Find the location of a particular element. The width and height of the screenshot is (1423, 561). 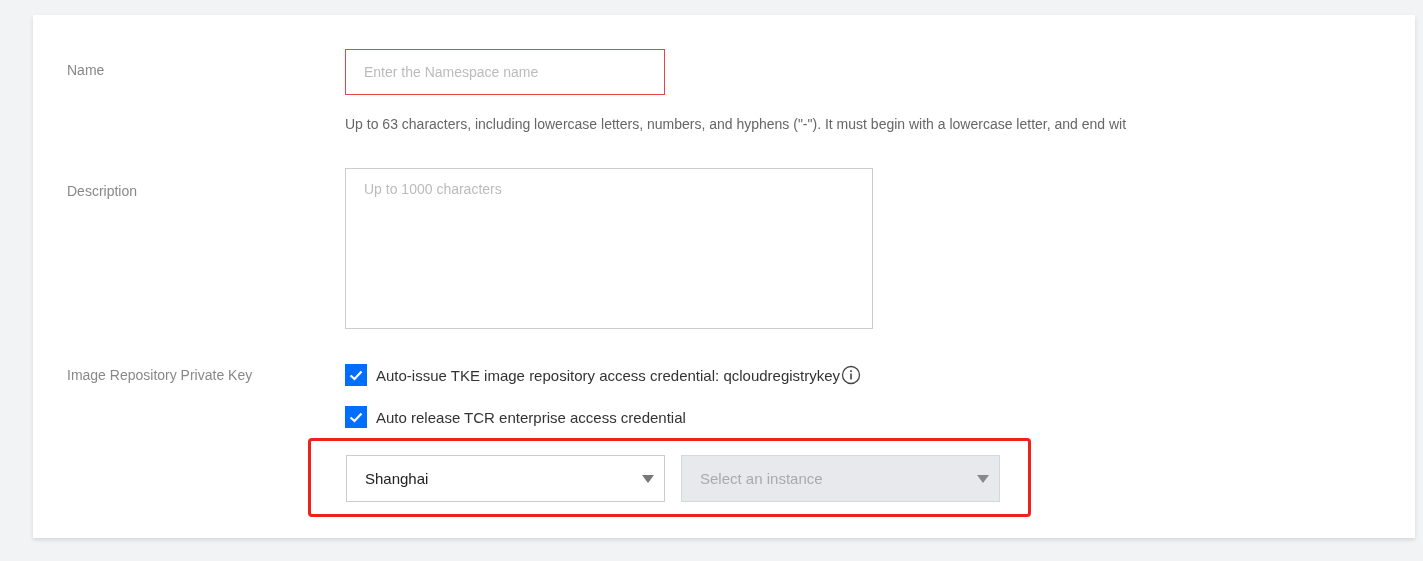

field-label: Image Repository Private Key is located at coordinates (160, 375).